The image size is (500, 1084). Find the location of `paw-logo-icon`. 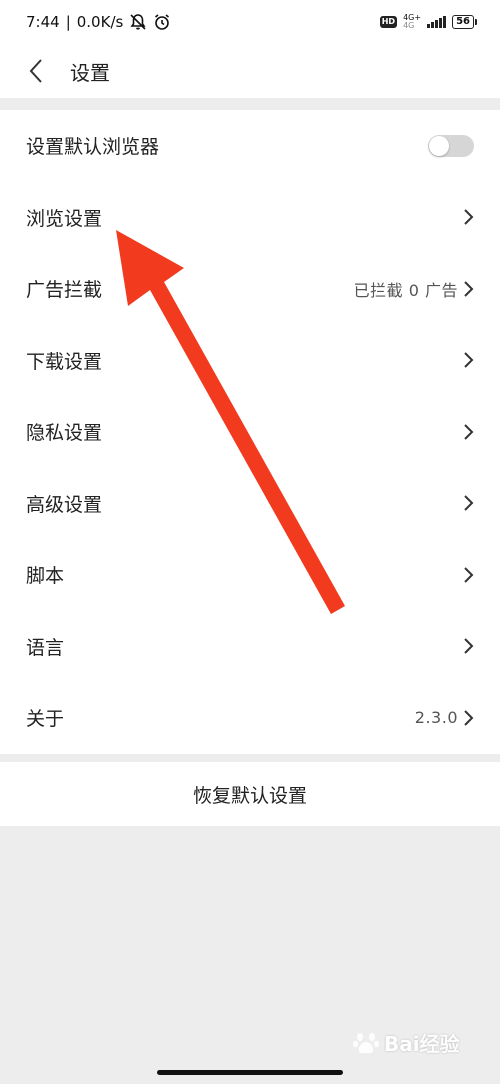

paw-logo-icon is located at coordinates (366, 1042).